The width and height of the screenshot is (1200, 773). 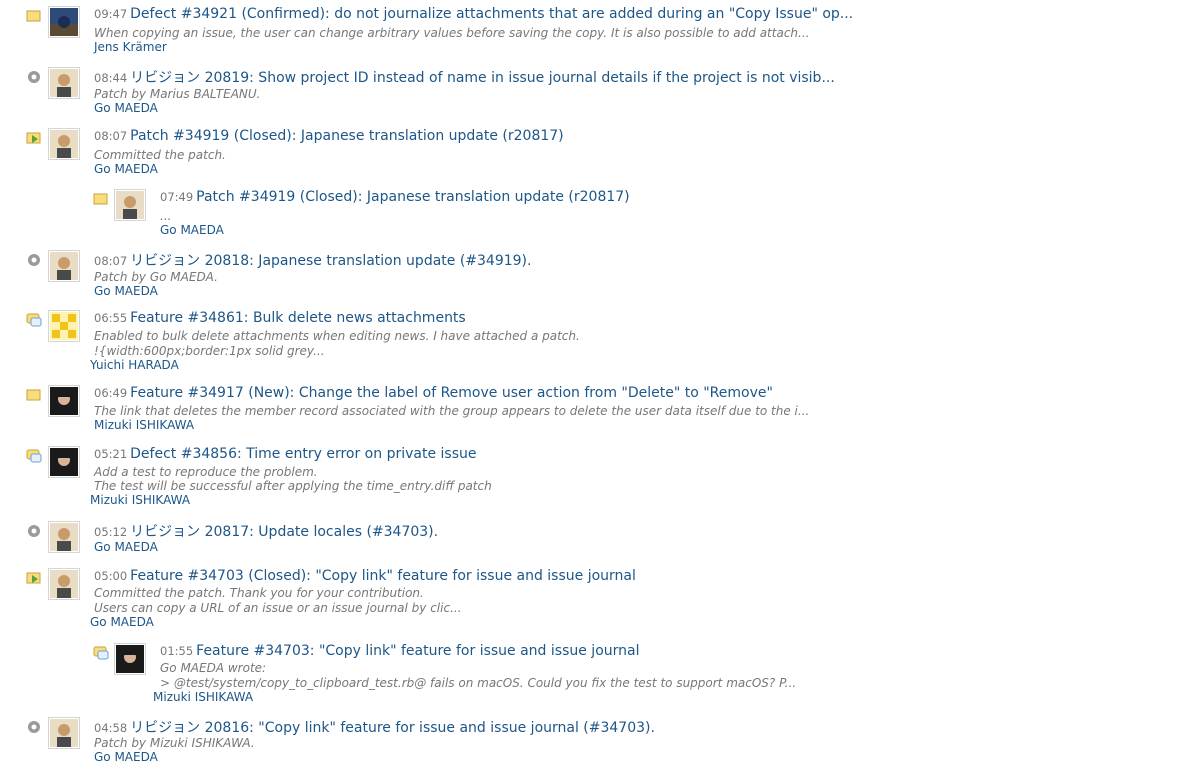 What do you see at coordinates (111, 14) in the screenshot?
I see `entry-time: 09:47` at bounding box center [111, 14].